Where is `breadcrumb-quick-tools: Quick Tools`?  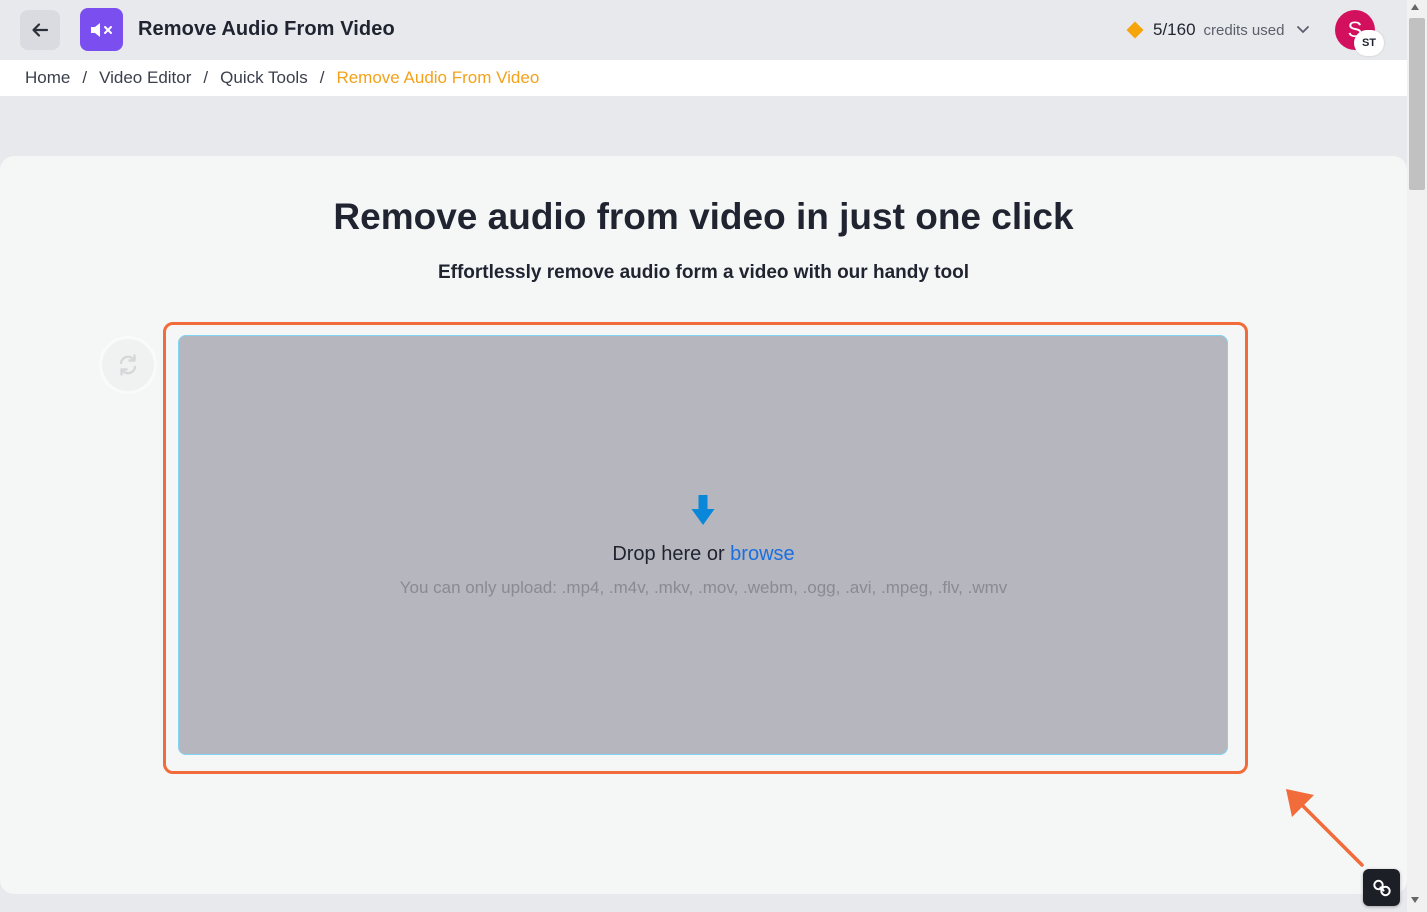
breadcrumb-quick-tools: Quick Tools is located at coordinates (264, 78).